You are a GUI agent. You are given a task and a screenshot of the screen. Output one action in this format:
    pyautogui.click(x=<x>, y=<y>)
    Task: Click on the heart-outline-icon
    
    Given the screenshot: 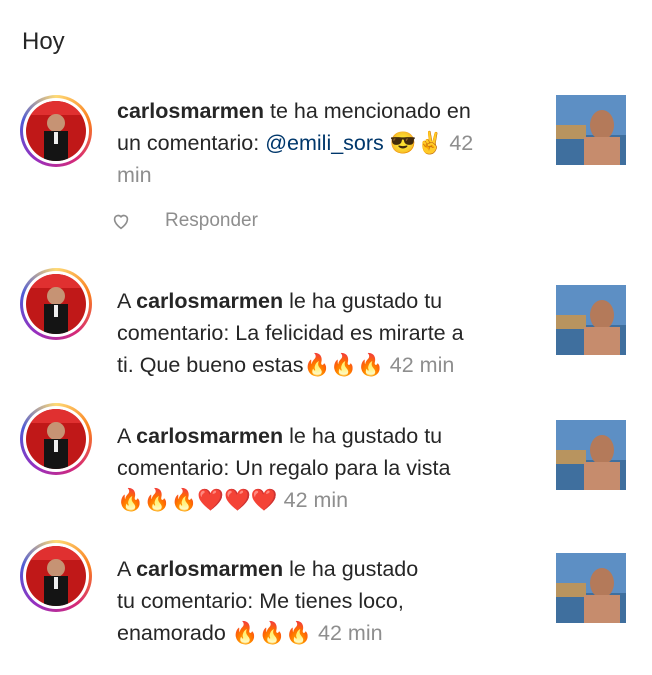 What is the action you would take?
    pyautogui.click(x=121, y=221)
    